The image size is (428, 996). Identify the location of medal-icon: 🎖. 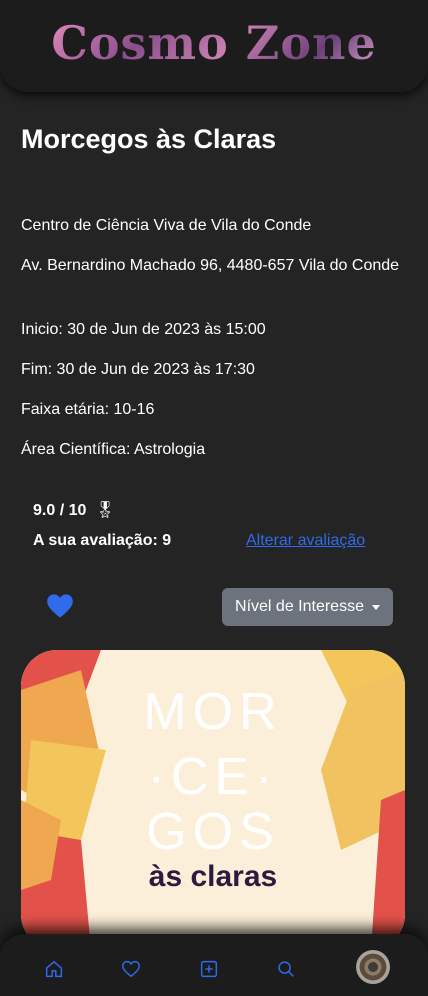
(105, 510).